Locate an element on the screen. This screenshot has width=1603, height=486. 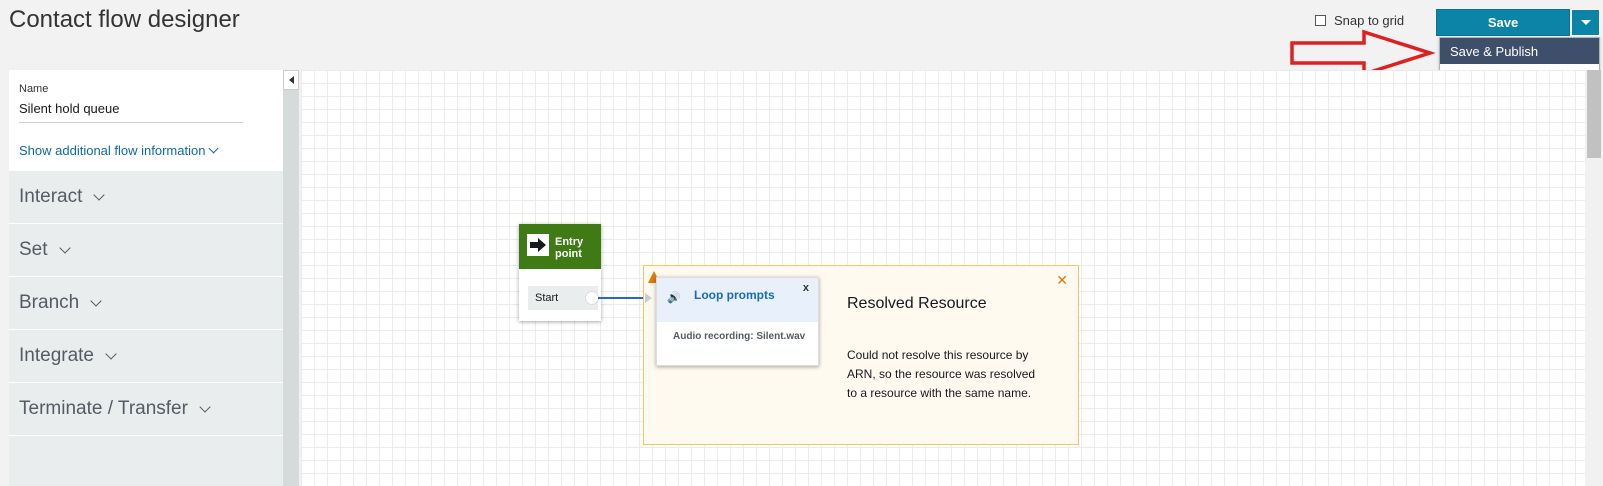
chevron-left-icon is located at coordinates (291, 80).